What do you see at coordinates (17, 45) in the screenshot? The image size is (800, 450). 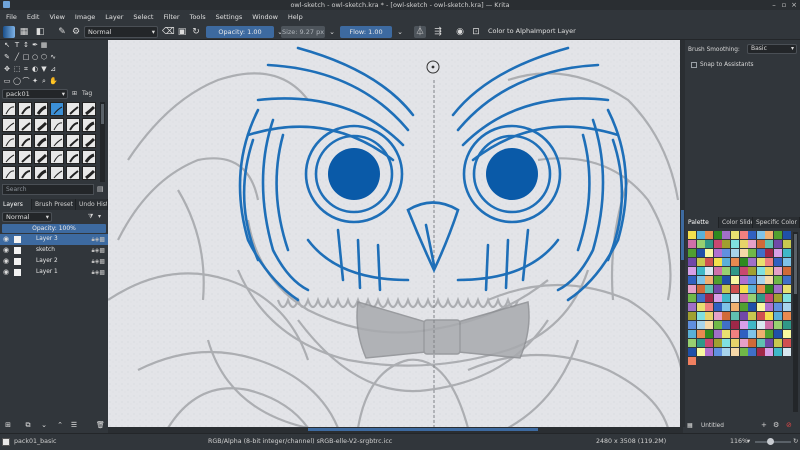 I see `text-tool-icon: T` at bounding box center [17, 45].